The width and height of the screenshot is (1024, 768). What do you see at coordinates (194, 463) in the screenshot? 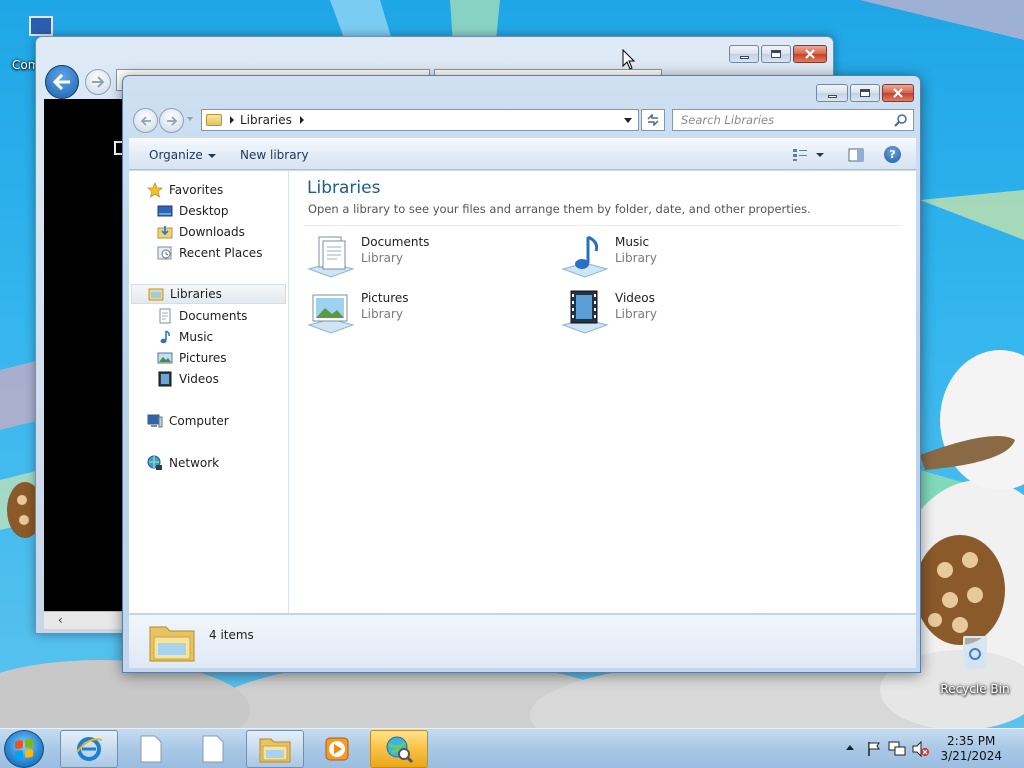
I see `nav-label: Network` at bounding box center [194, 463].